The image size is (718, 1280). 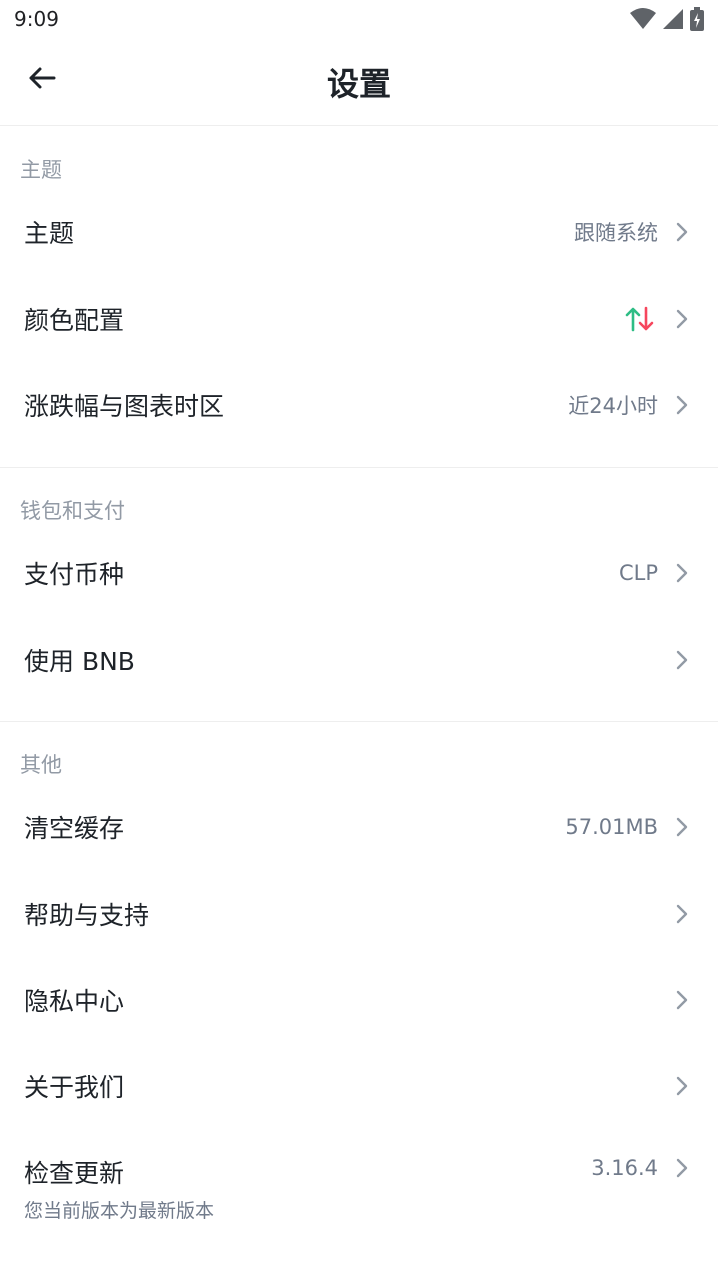 I want to click on status-bar: 9:09, so click(x=359, y=19).